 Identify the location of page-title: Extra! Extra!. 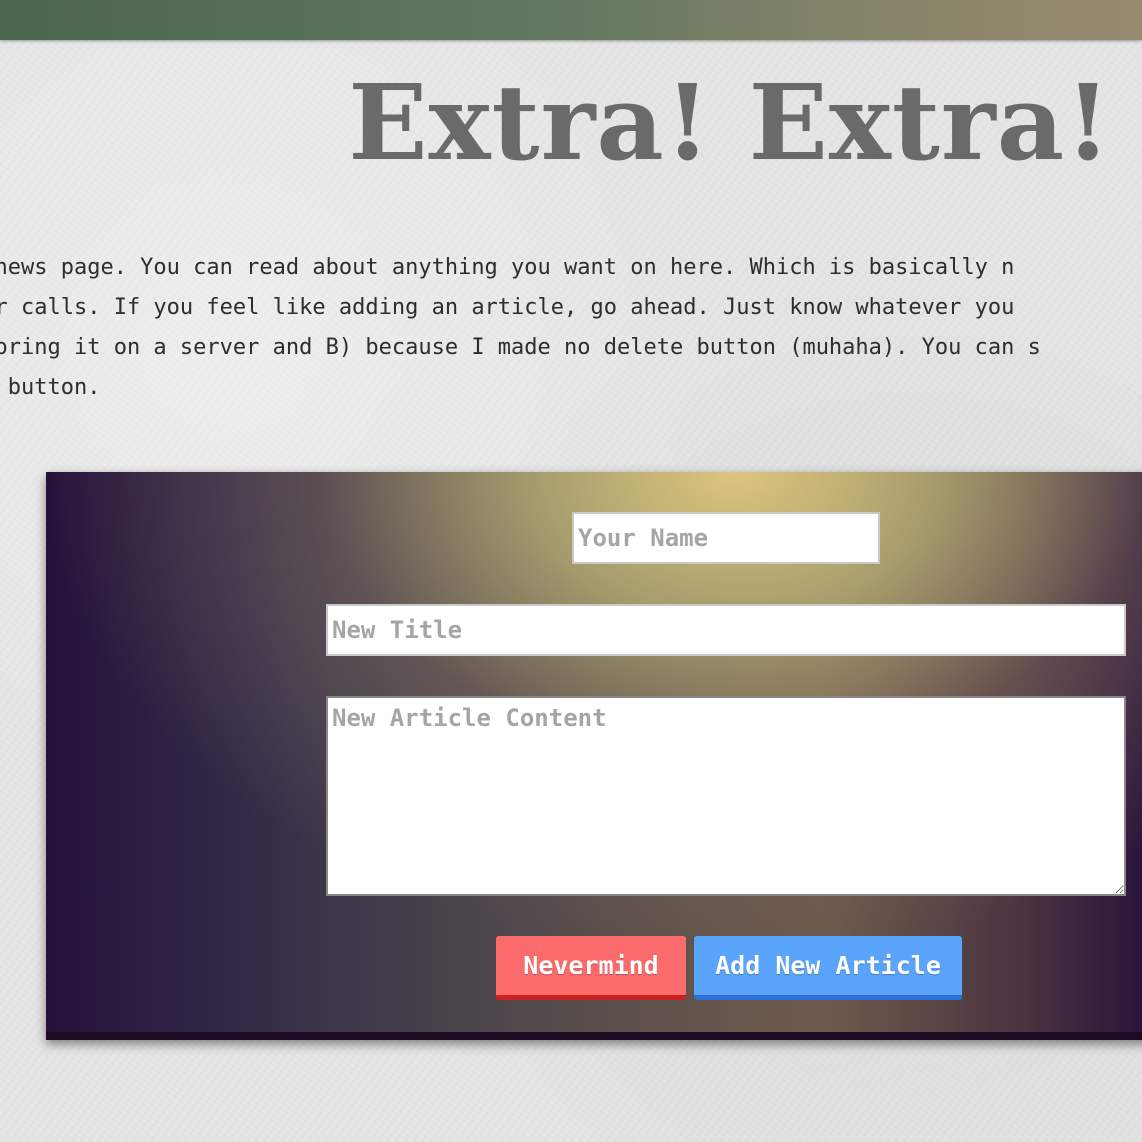
(730, 122).